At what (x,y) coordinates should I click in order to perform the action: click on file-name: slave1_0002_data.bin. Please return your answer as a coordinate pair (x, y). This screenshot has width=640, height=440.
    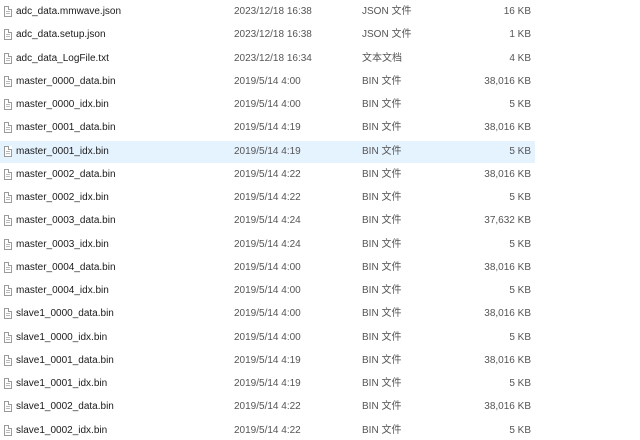
    Looking at the image, I should click on (65, 407).